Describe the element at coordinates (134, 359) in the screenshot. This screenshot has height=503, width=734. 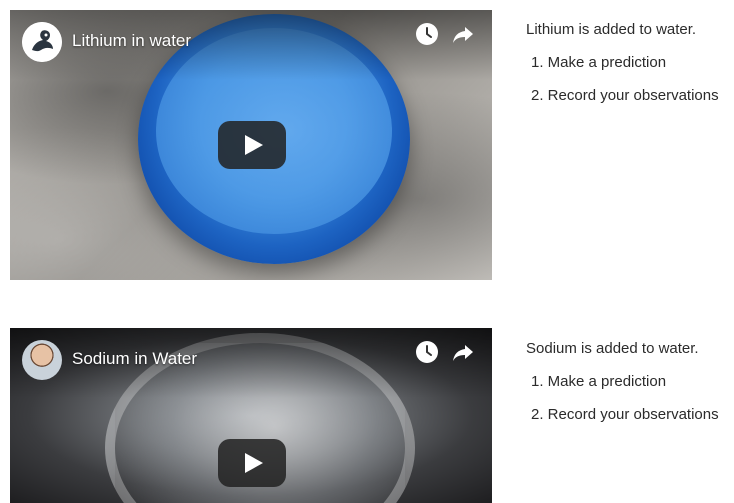
I see `video-title: Sodium in Water` at that location.